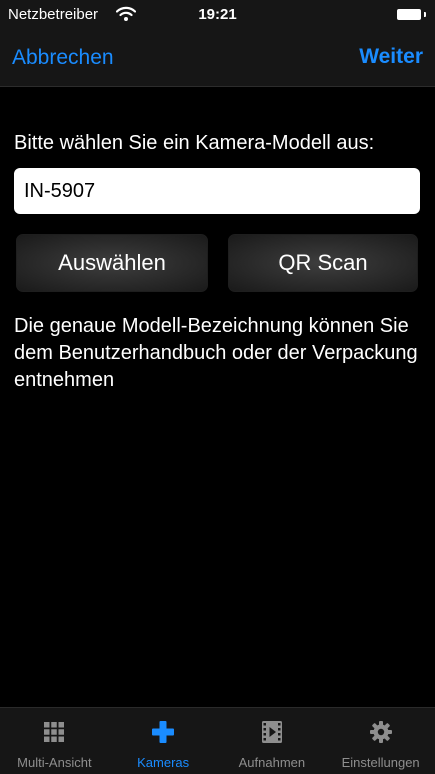 The image size is (435, 774). What do you see at coordinates (217, 191) in the screenshot?
I see `camera-model-input` at bounding box center [217, 191].